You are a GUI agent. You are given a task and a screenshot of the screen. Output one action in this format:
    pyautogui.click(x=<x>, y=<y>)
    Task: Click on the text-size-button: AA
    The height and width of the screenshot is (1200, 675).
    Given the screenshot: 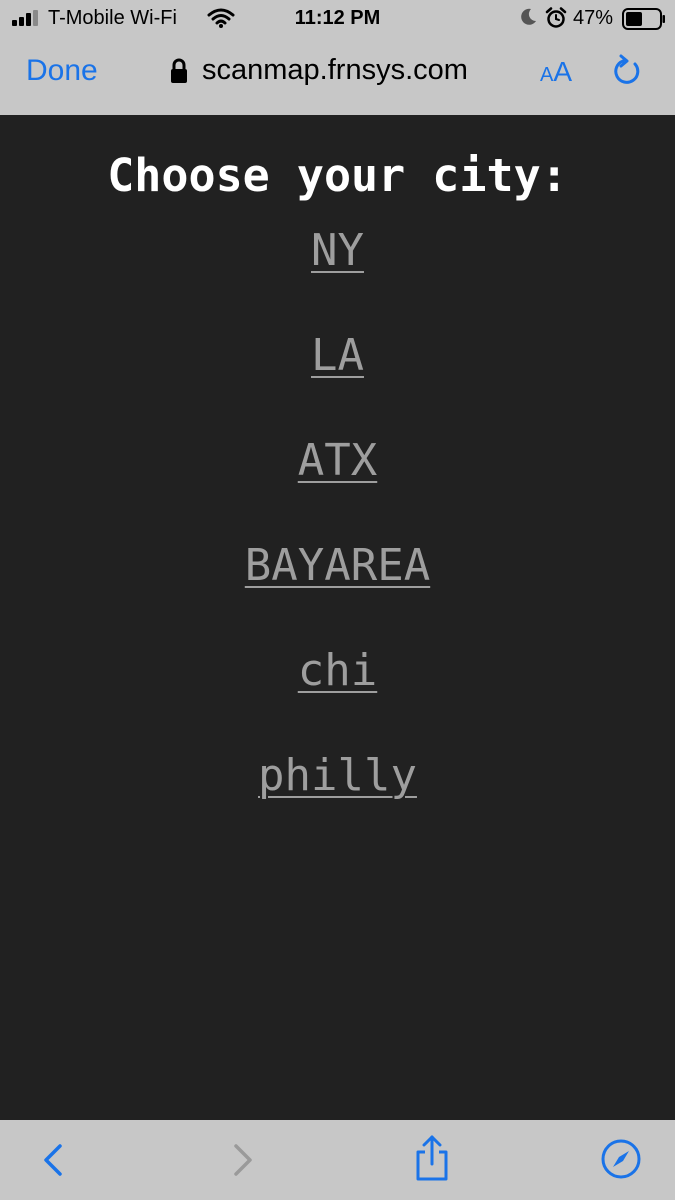 What is the action you would take?
    pyautogui.click(x=556, y=72)
    